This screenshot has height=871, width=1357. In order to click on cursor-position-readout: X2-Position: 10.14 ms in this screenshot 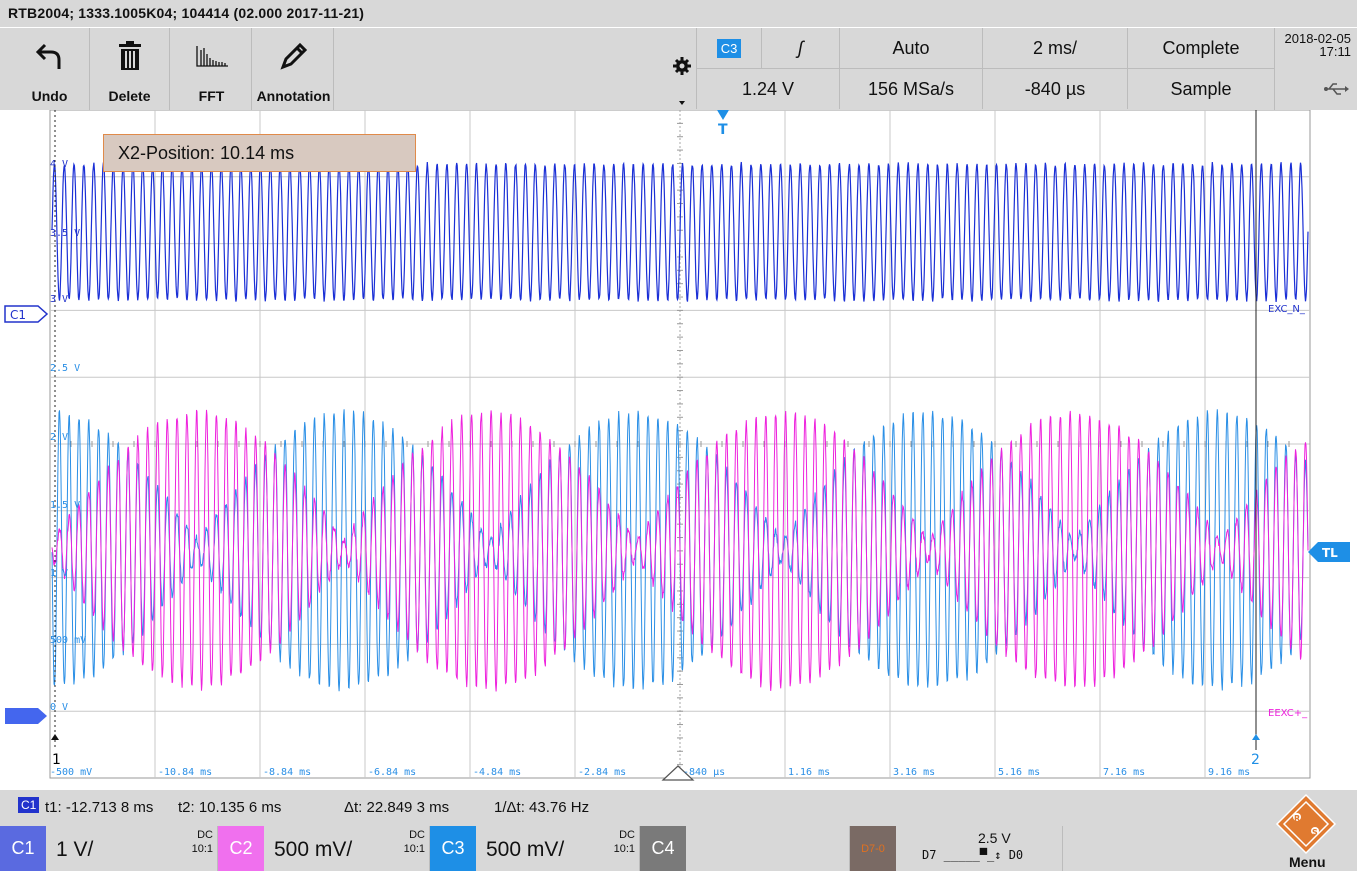, I will do `click(259, 153)`.